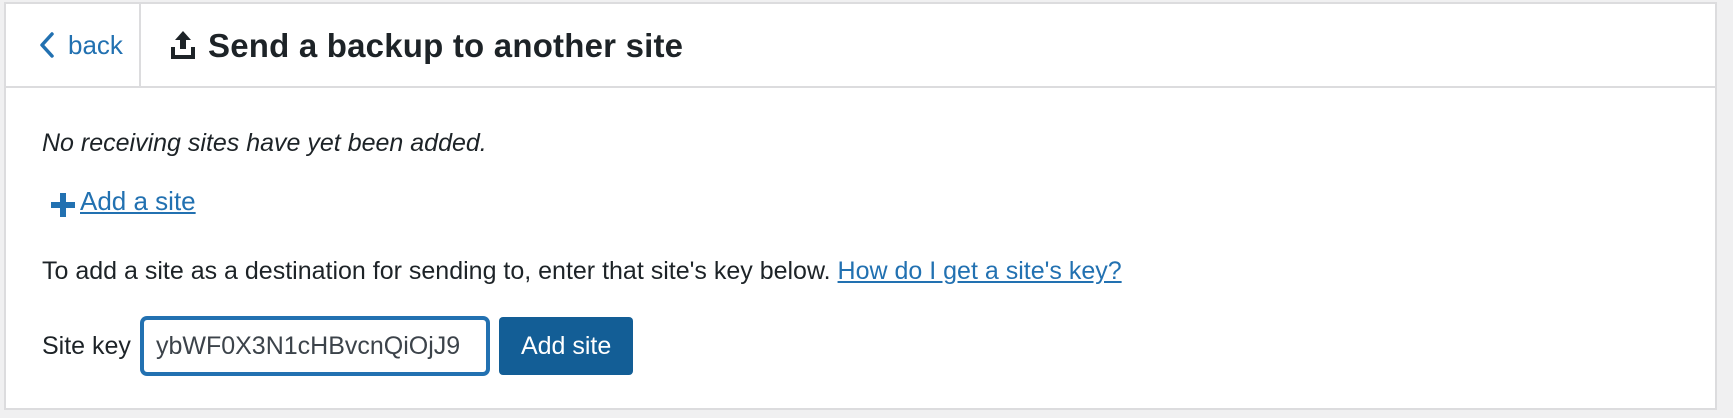 The height and width of the screenshot is (418, 1733). What do you see at coordinates (446, 45) in the screenshot?
I see `page-title: Send a backup to another site` at bounding box center [446, 45].